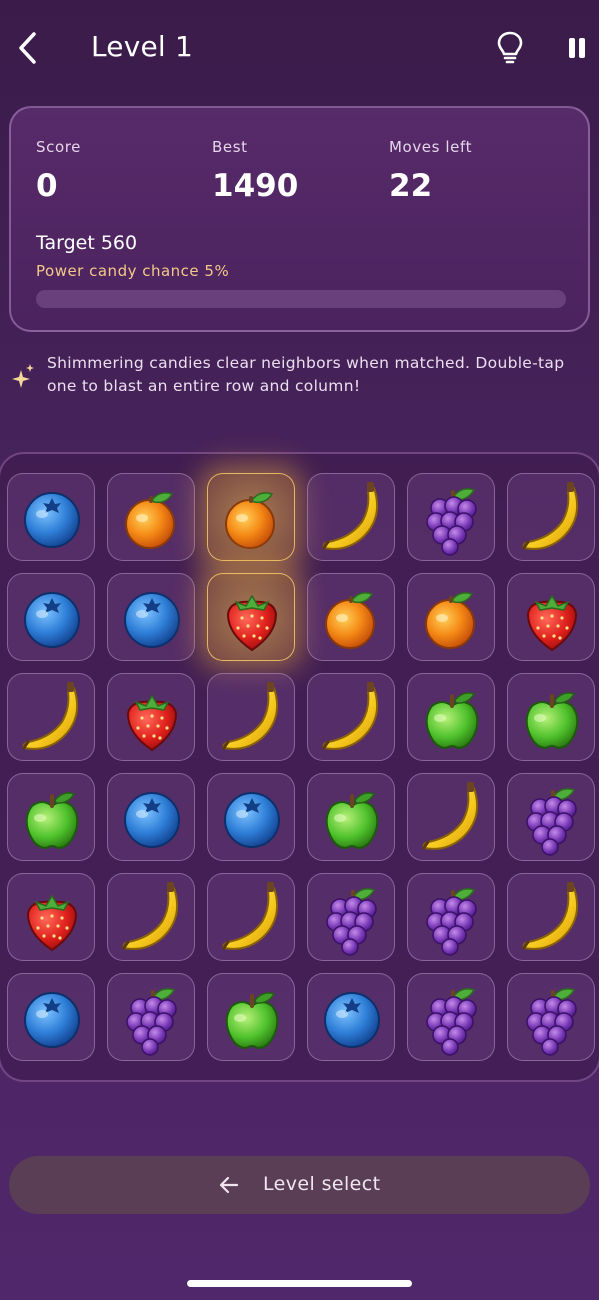 This screenshot has width=599, height=1300. I want to click on pause-button, so click(577, 48).